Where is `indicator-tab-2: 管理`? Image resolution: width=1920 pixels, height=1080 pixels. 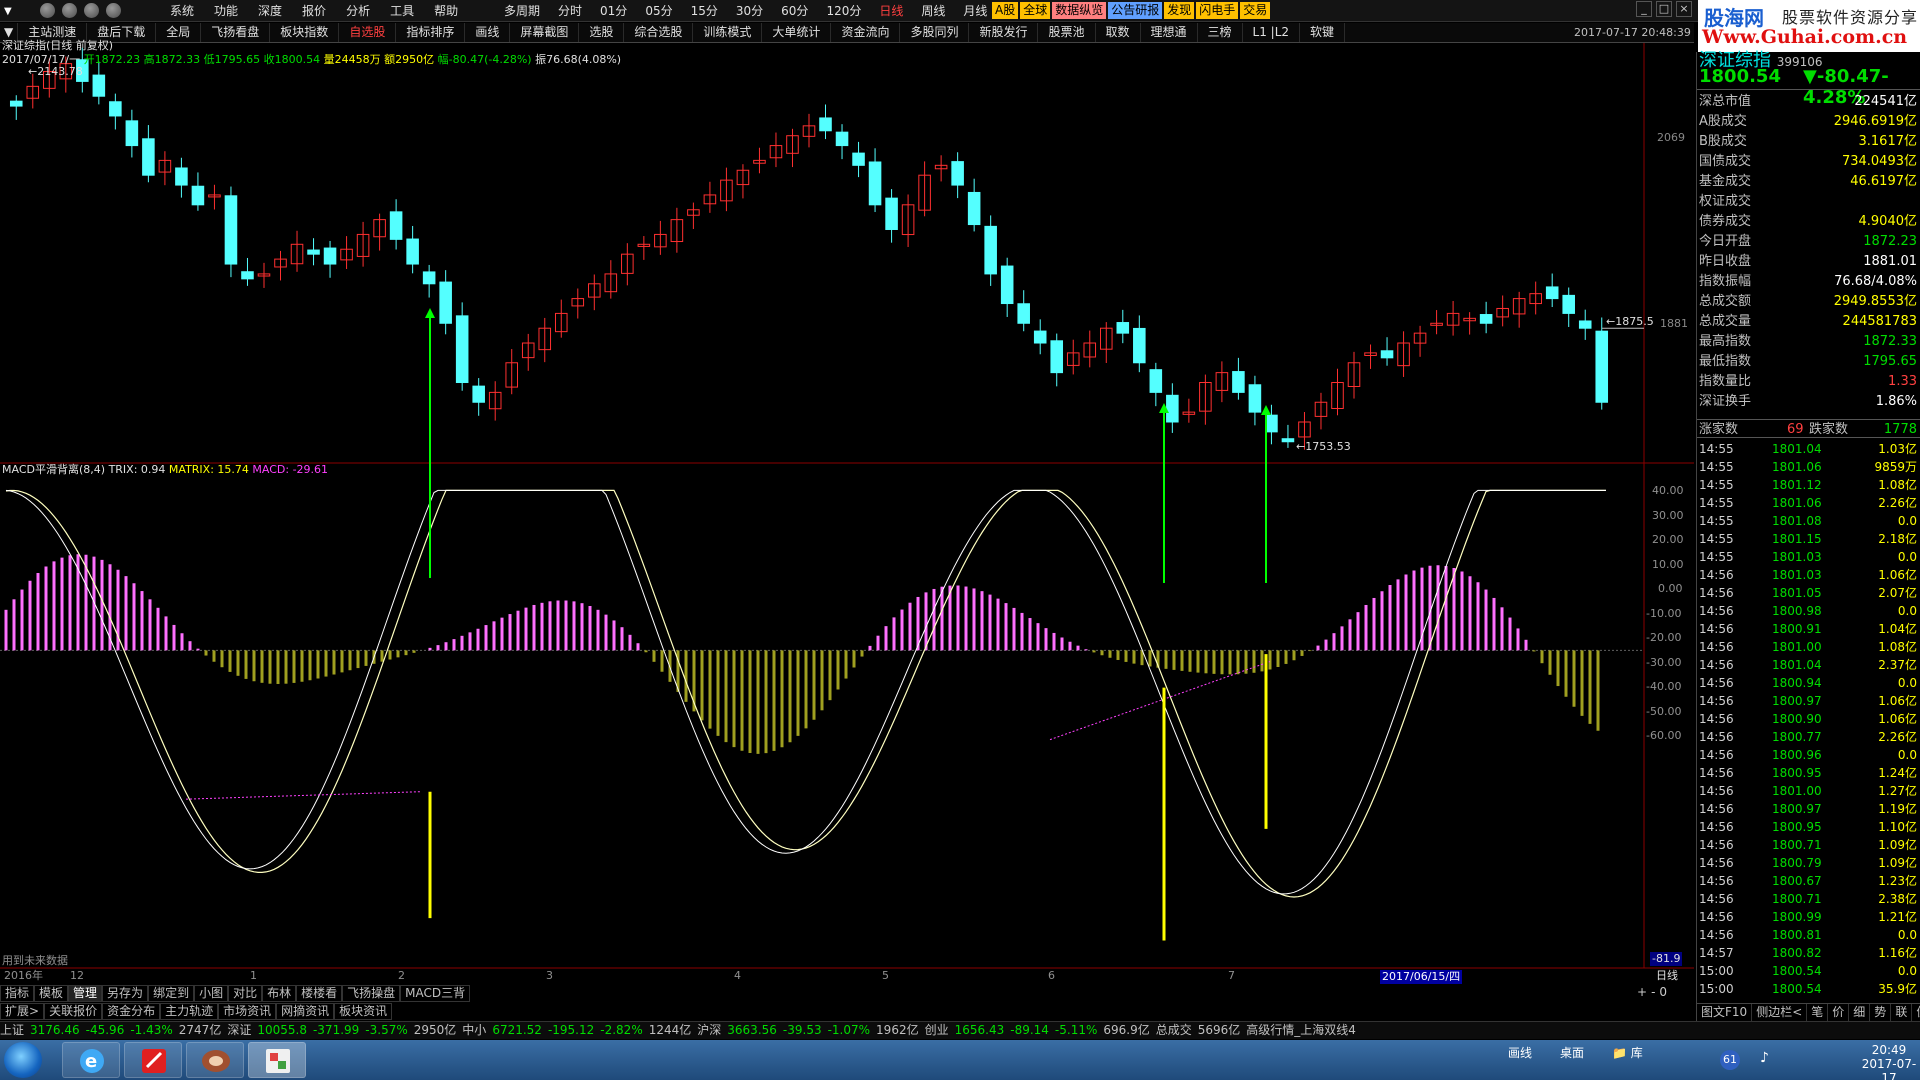
indicator-tab-2: 管理 is located at coordinates (85, 993).